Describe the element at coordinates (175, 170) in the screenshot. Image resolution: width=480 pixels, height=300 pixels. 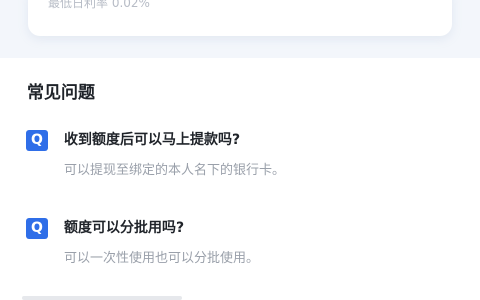
I see `faq-answer: 可以提现至绑定的本人名下的银行卡。` at that location.